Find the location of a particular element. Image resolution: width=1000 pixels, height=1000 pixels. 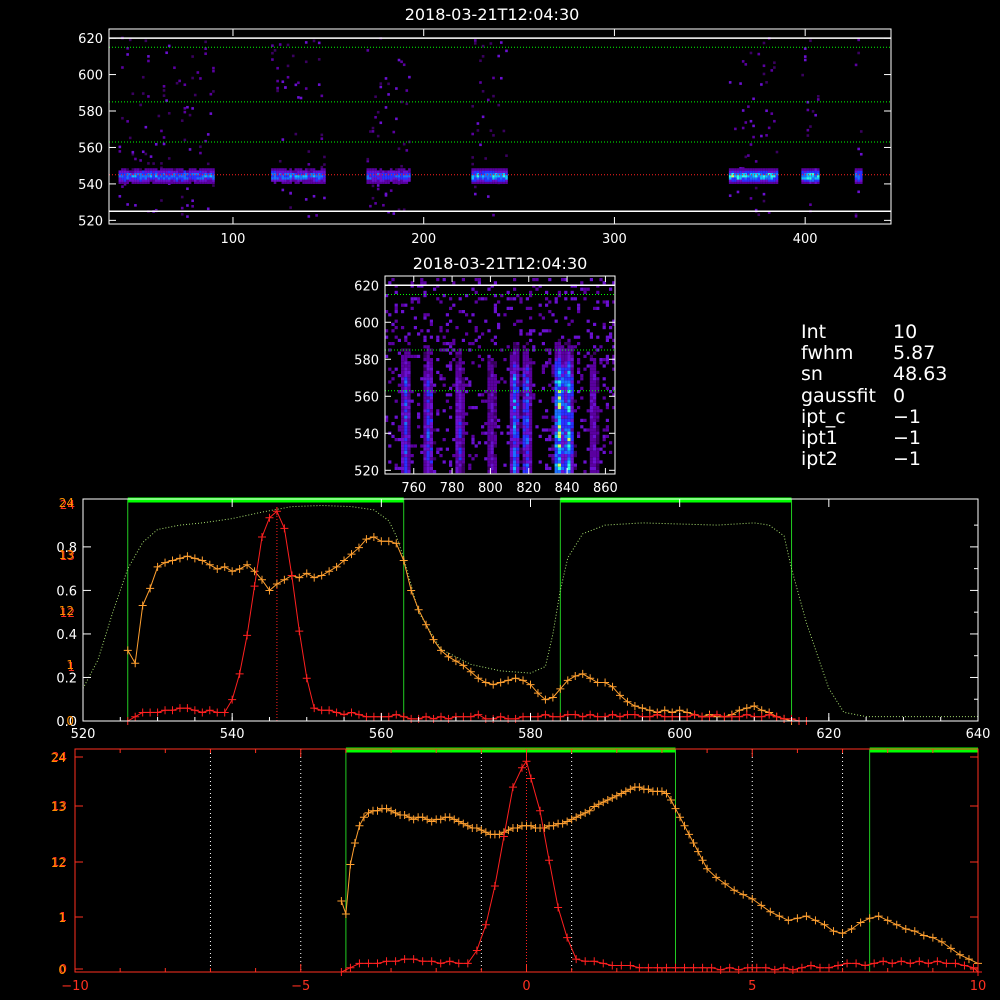

stat-key: ipt1 is located at coordinates (819, 438).